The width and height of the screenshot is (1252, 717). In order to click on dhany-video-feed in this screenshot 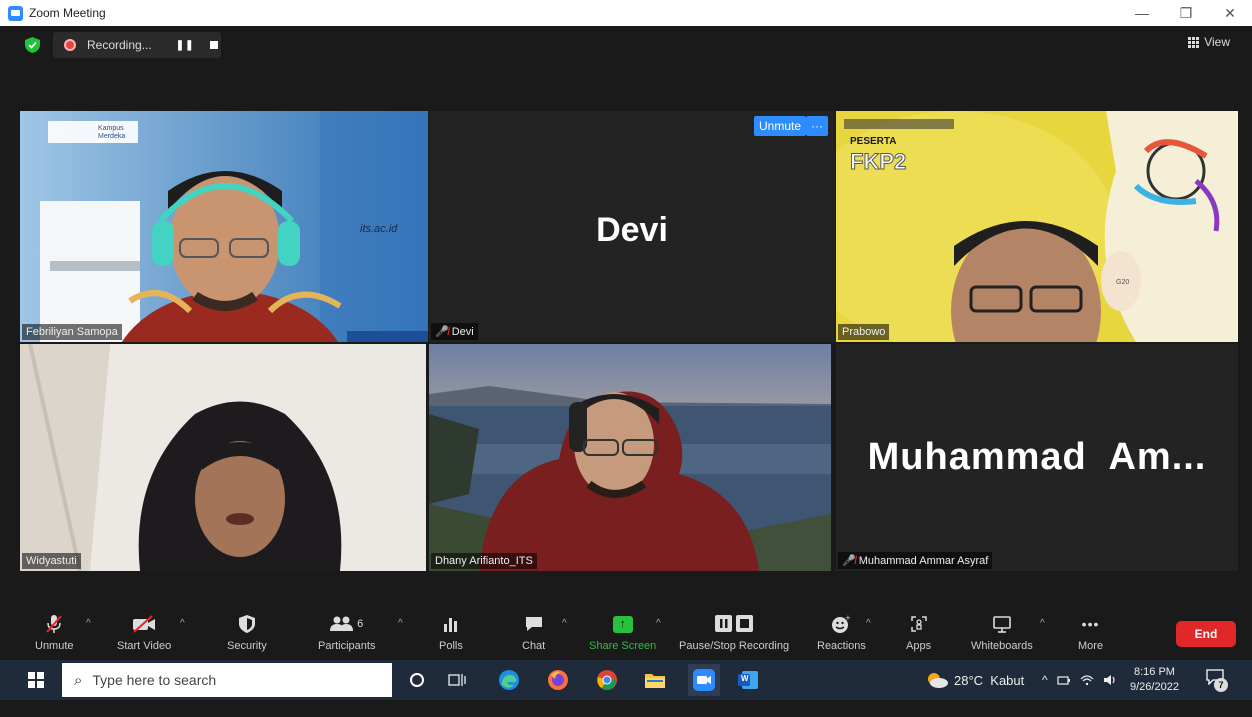, I will do `click(630, 457)`.